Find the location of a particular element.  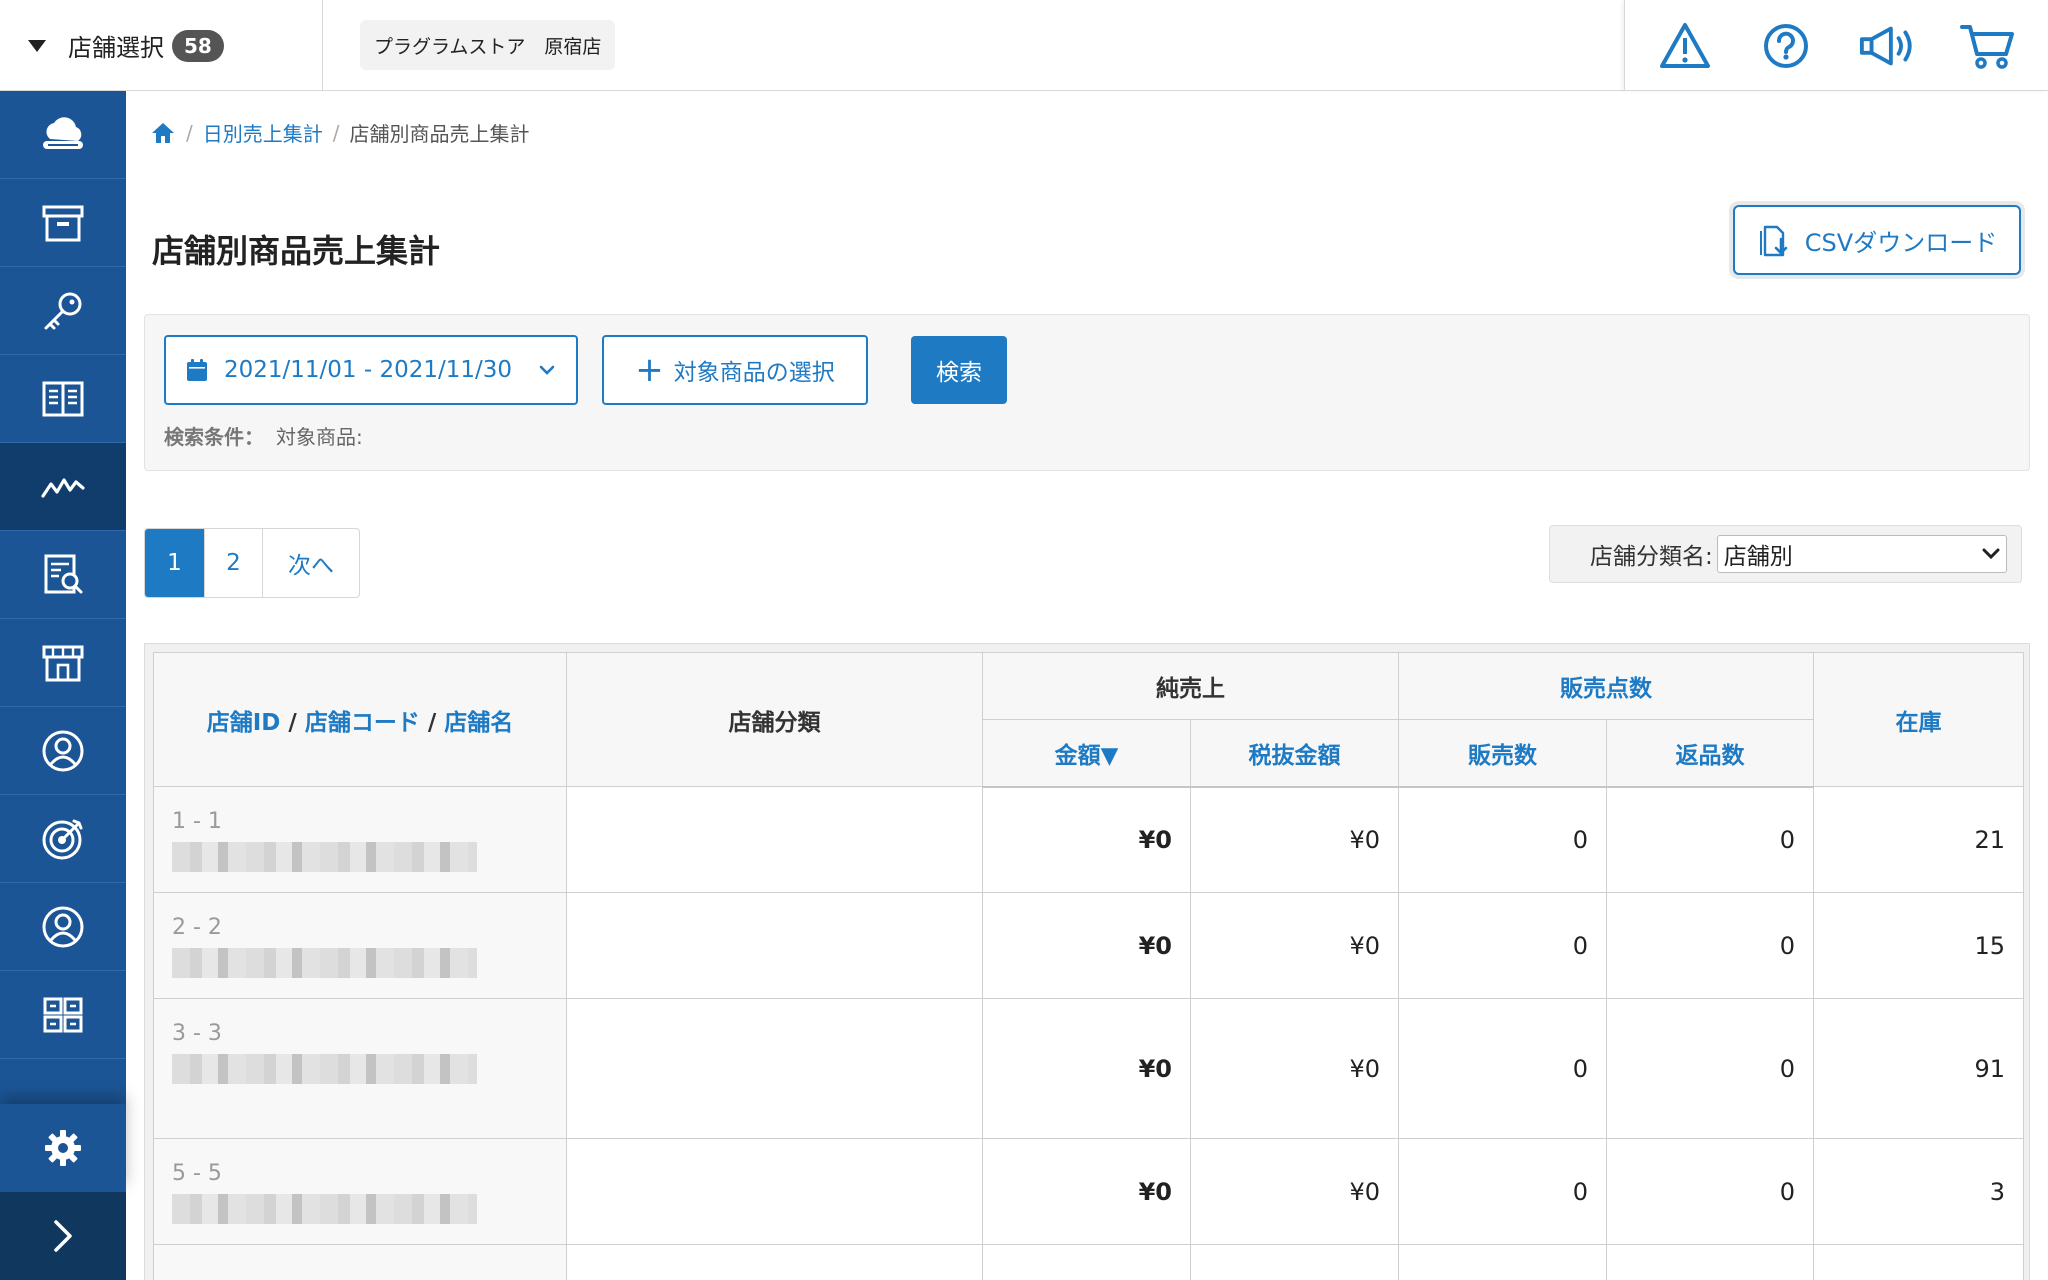

stock-cell is located at coordinates (1918, 1262).